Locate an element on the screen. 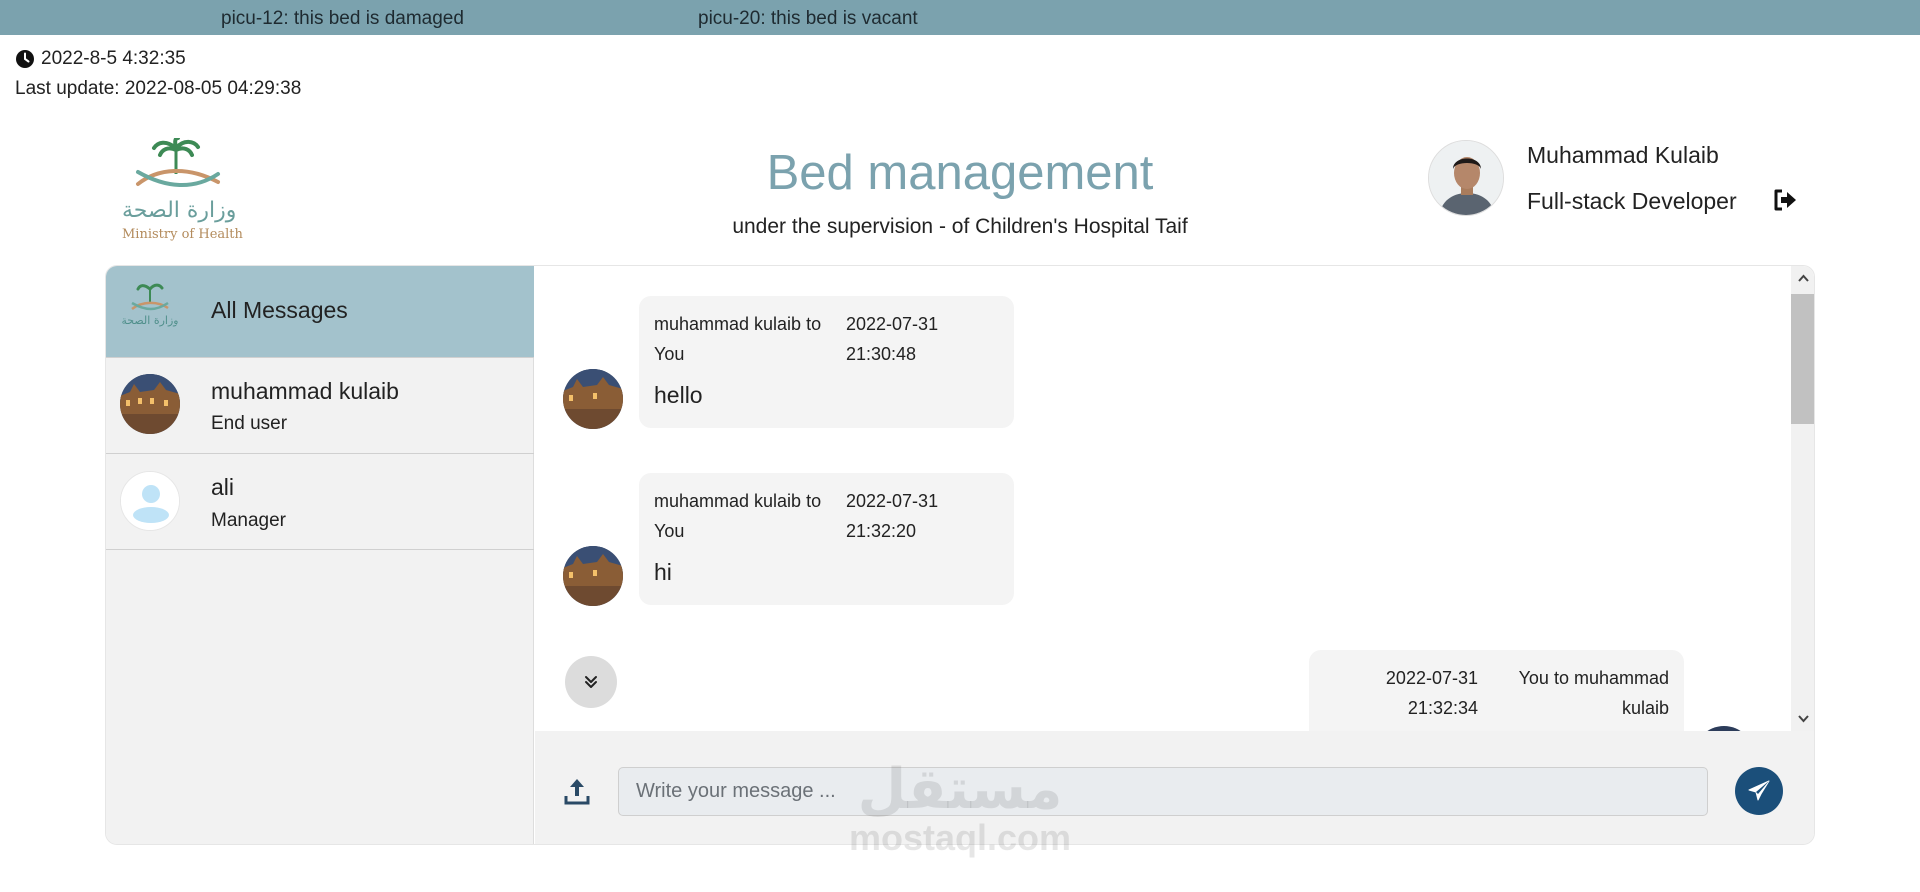  logo-arabic-text: وزارة الصحة is located at coordinates (179, 210).